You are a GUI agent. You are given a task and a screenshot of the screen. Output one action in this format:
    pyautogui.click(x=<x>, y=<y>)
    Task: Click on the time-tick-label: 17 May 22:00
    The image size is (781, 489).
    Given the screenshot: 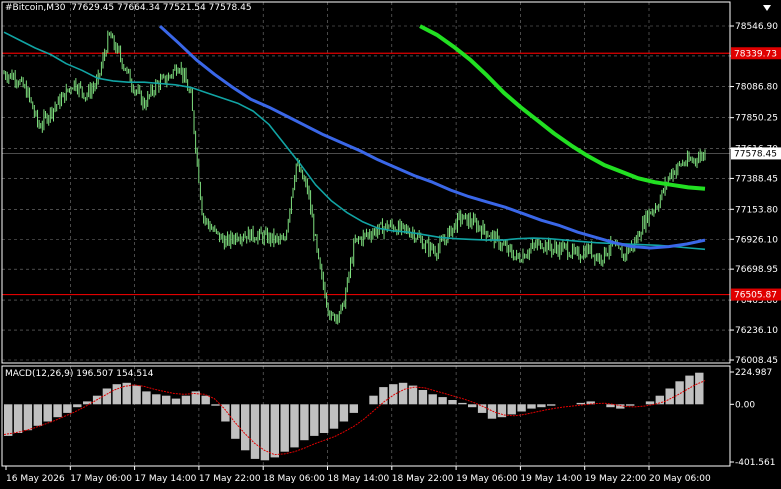 What is the action you would take?
    pyautogui.click(x=230, y=479)
    